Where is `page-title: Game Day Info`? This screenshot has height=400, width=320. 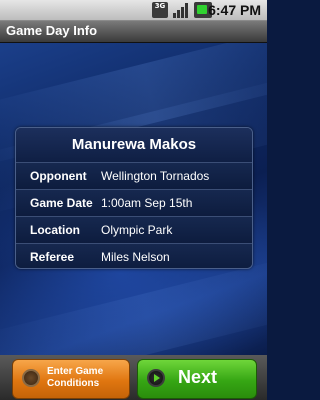 page-title: Game Day Info is located at coordinates (52, 30).